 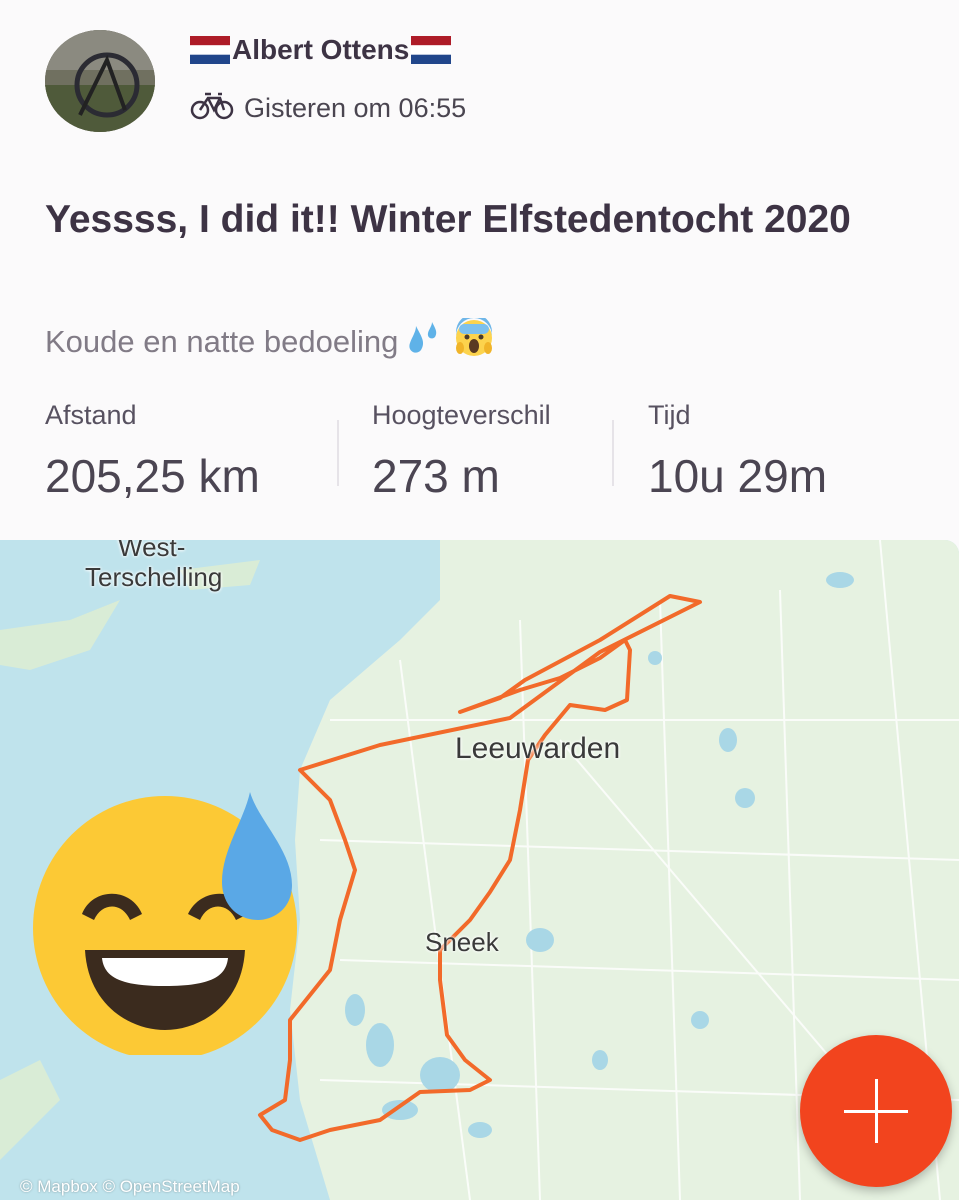 I want to click on screaming-face-icon, so click(x=474, y=340).